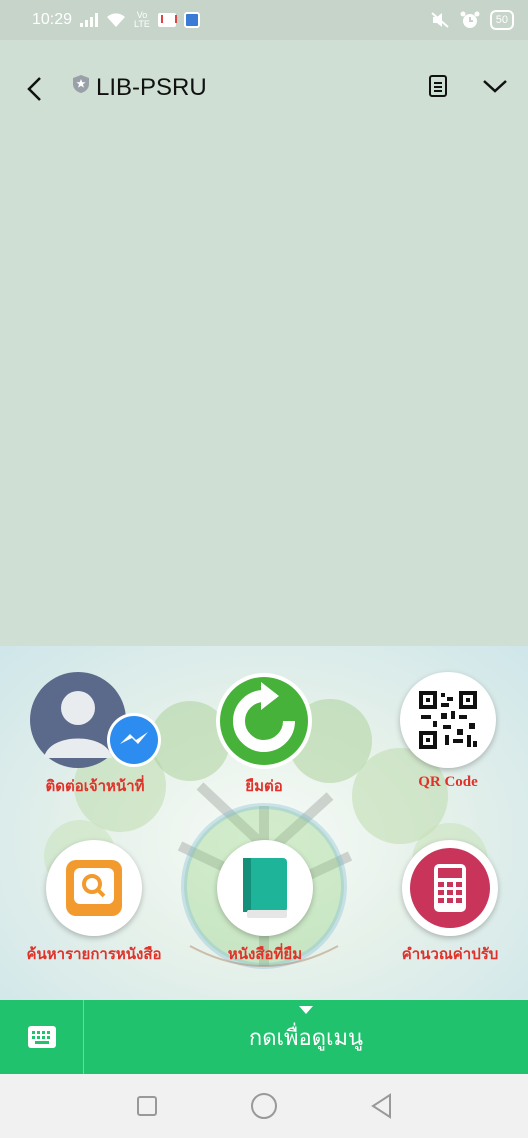 The height and width of the screenshot is (1138, 528). I want to click on menu-label: หนังสือที่ยืม, so click(265, 955).